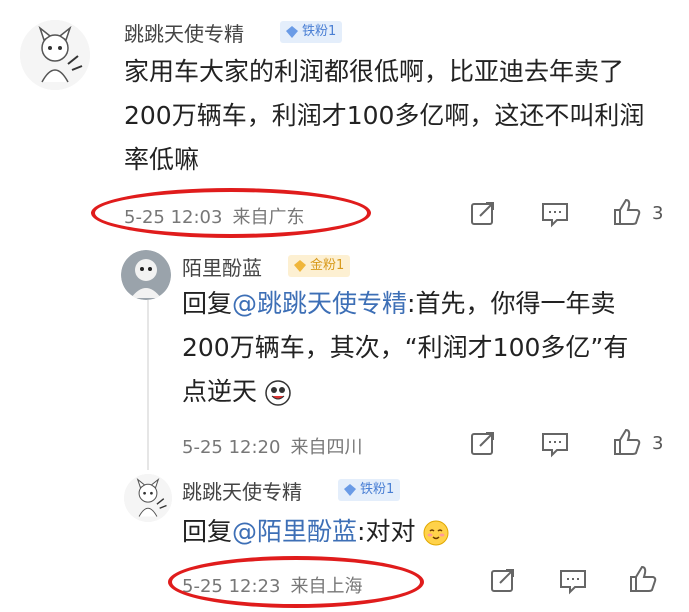 This screenshot has width=689, height=612. Describe the element at coordinates (294, 531) in the screenshot. I see `mention-link: @陌里酚蓝` at that location.